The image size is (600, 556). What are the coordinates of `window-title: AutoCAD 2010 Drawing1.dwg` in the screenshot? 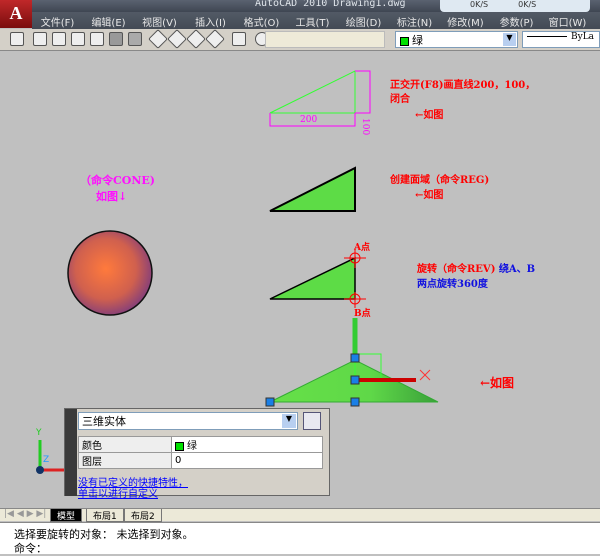 It's located at (330, 4).